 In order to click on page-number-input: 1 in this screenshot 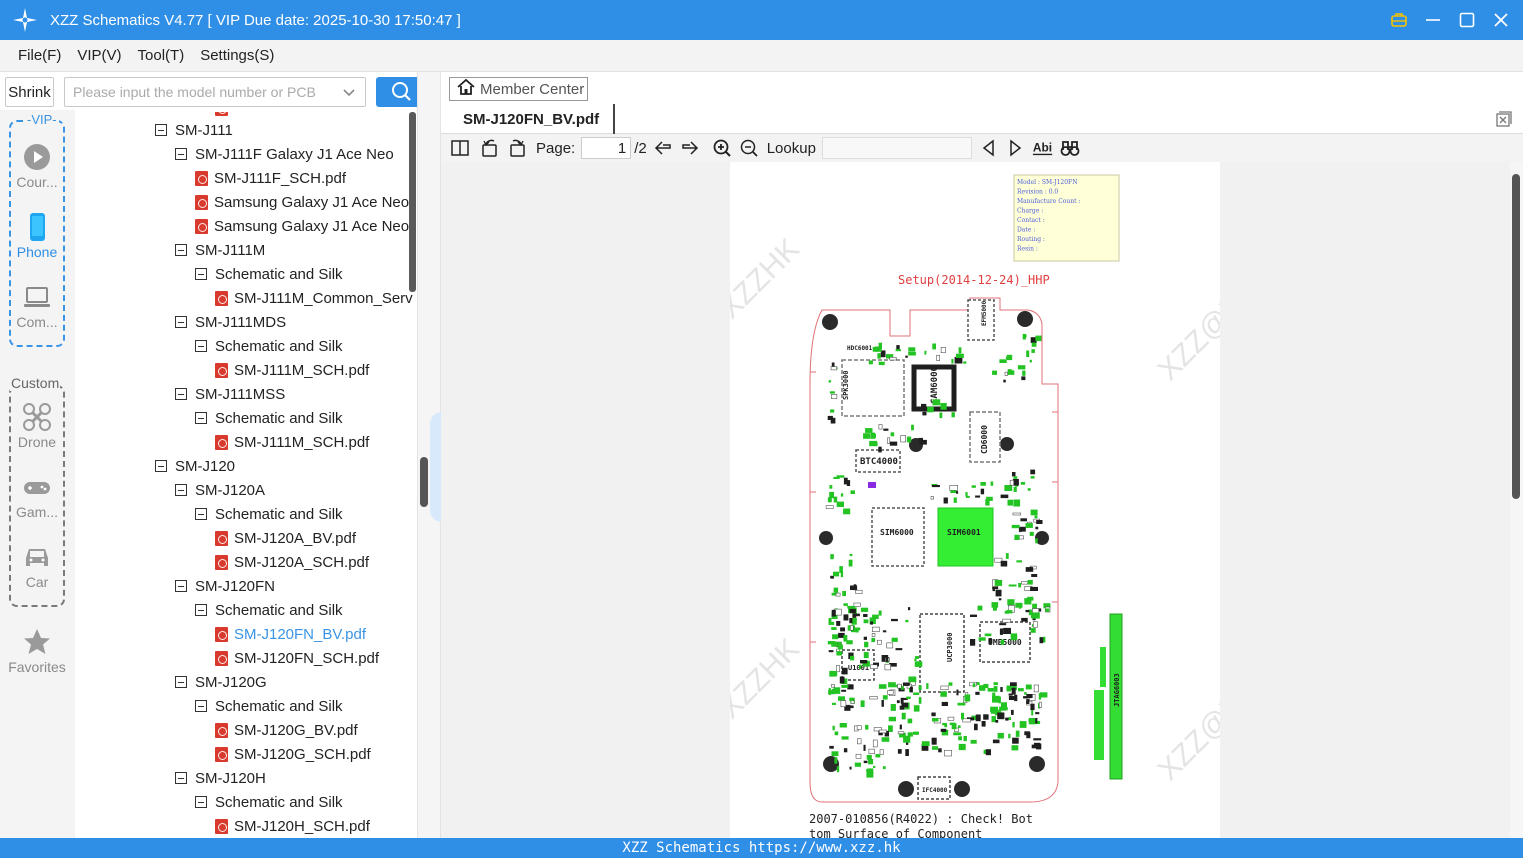, I will do `click(606, 148)`.